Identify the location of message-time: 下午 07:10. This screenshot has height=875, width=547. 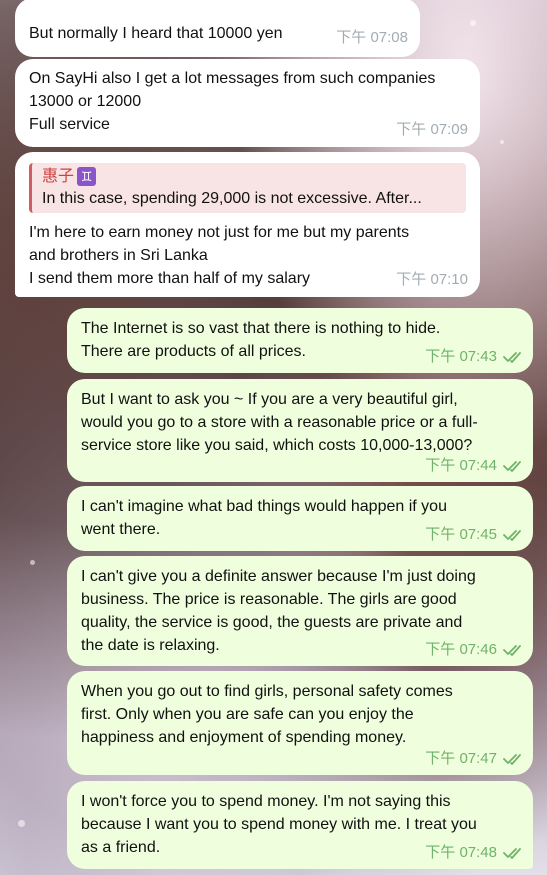
(432, 279).